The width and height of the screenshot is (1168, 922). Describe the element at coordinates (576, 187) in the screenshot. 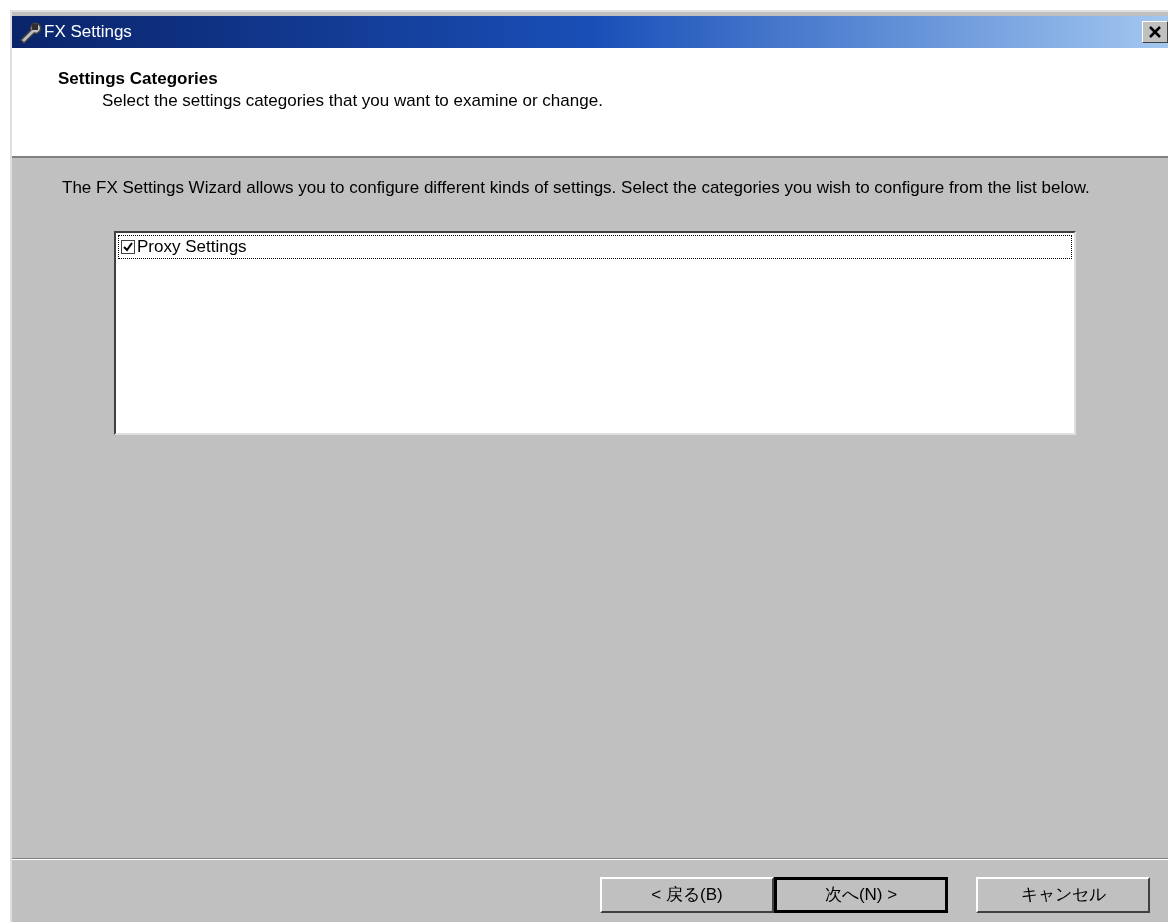

I see `description-text: The FX Settings Wizard allows you to configure different kinds of settings. Select the categories you wish to configure from the list below.` at that location.